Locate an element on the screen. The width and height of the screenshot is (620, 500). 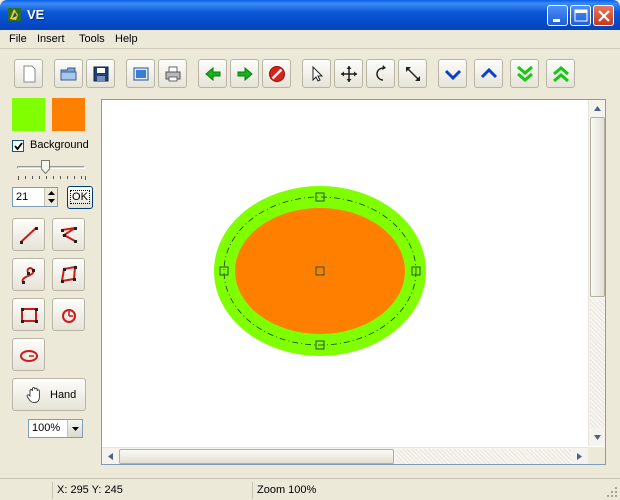
polygon-tool-icon is located at coordinates (68, 274).